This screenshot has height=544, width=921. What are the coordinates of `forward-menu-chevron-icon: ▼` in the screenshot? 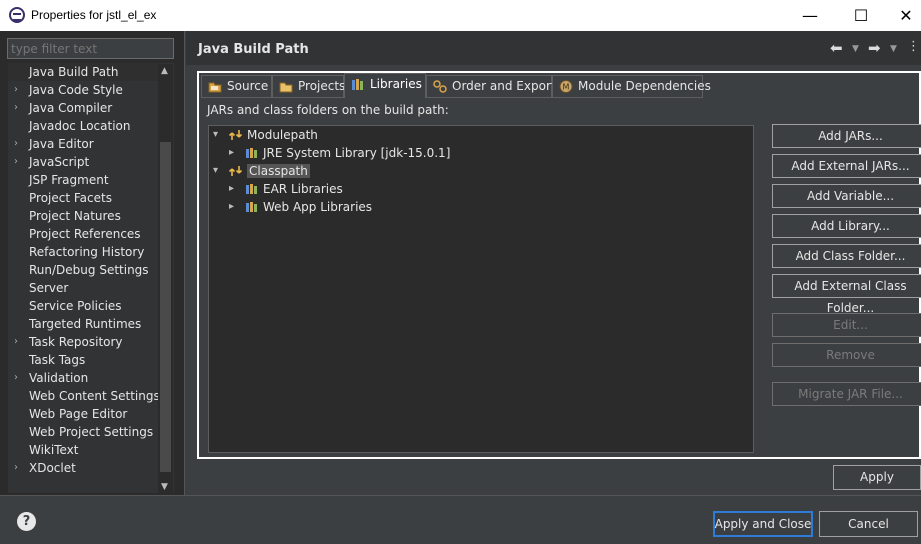 It's located at (893, 49).